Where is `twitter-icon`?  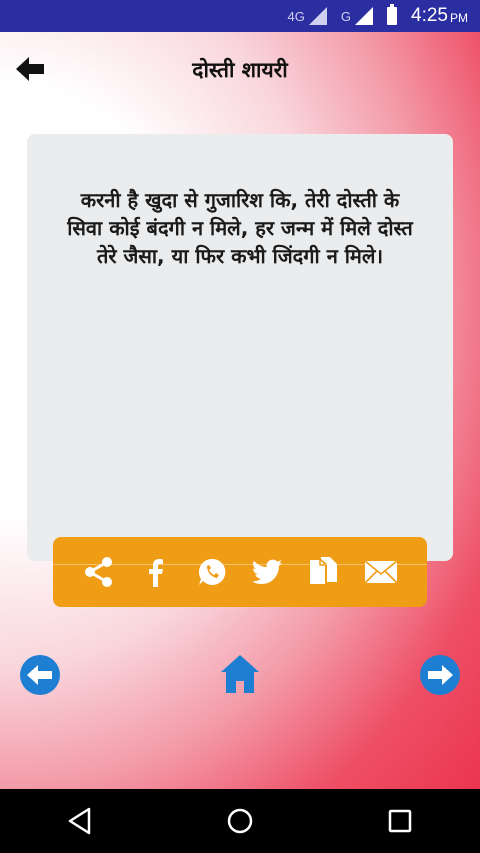
twitter-icon is located at coordinates (268, 571).